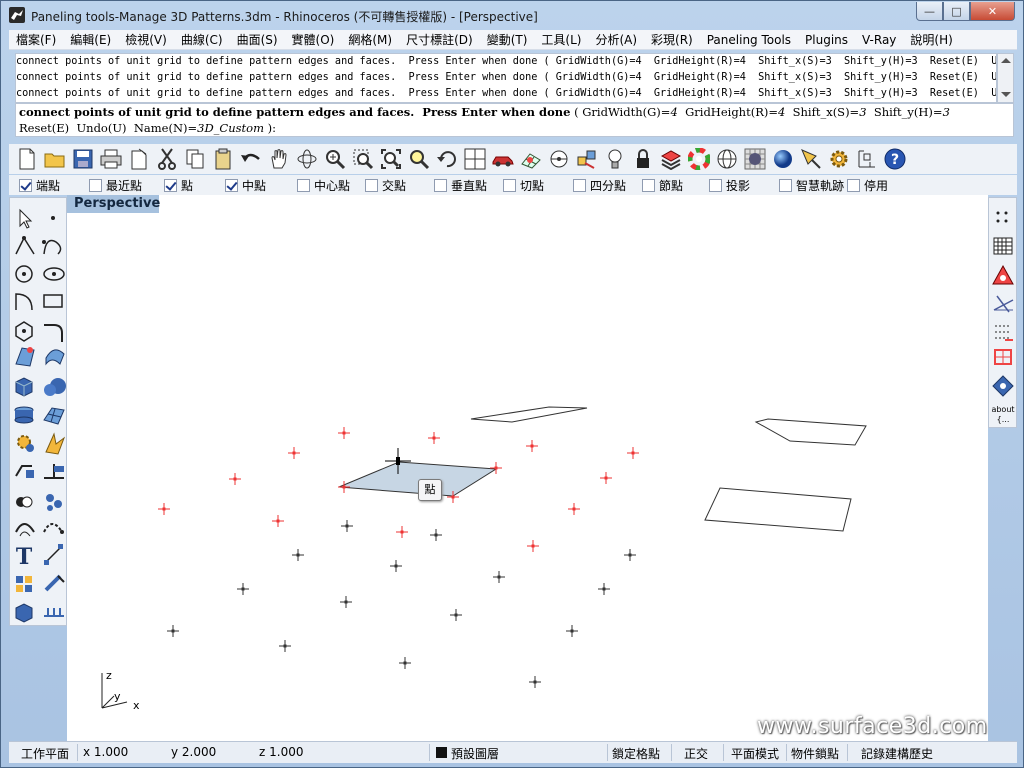  What do you see at coordinates (24, 584) in the screenshot?
I see `grid-tools-icon` at bounding box center [24, 584].